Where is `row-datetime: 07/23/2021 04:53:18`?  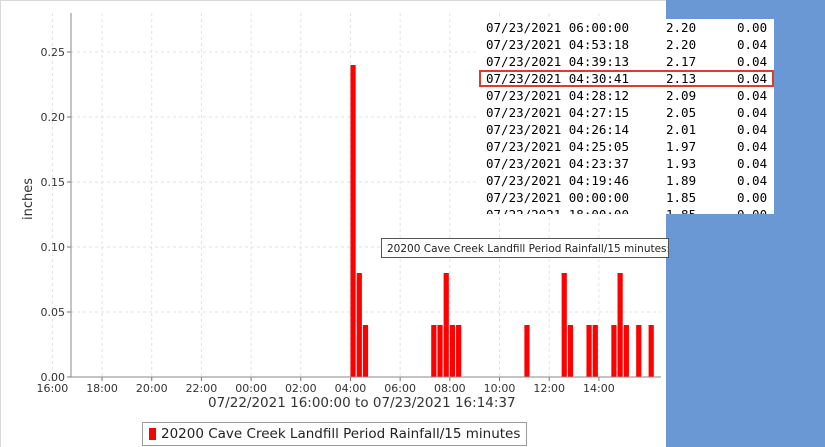
row-datetime: 07/23/2021 04:53:18 is located at coordinates (557, 44).